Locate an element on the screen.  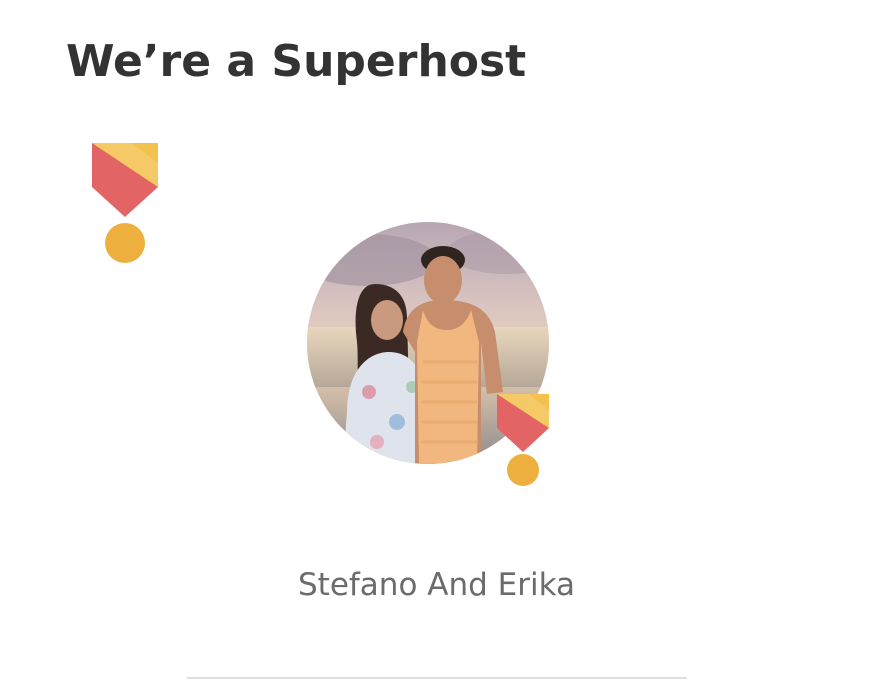
host-name: Stefano And Erika is located at coordinates (436, 585).